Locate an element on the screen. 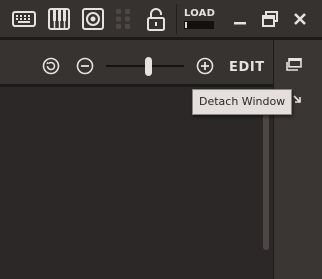 Image resolution: width=322 pixels, height=279 pixels. close-button is located at coordinates (300, 19).